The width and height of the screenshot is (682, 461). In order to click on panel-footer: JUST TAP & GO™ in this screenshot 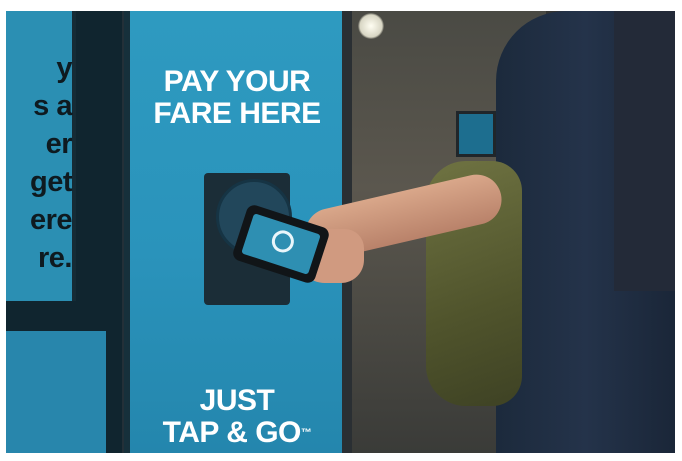, I will do `click(237, 417)`.